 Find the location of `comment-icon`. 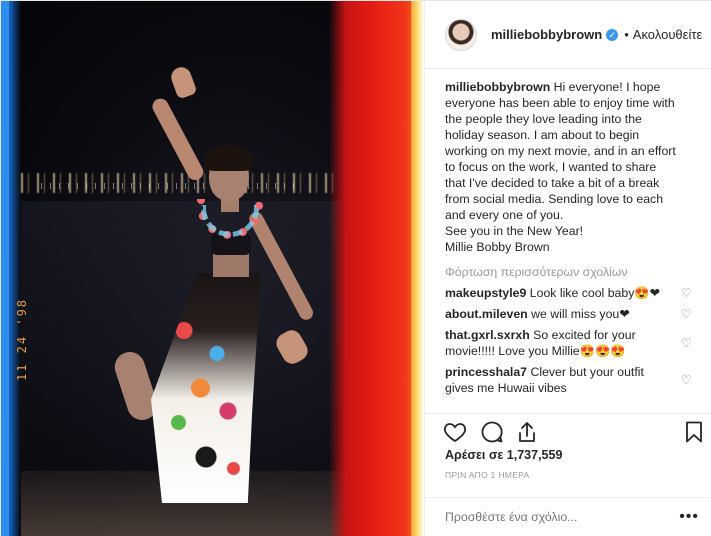

comment-icon is located at coordinates (492, 432).